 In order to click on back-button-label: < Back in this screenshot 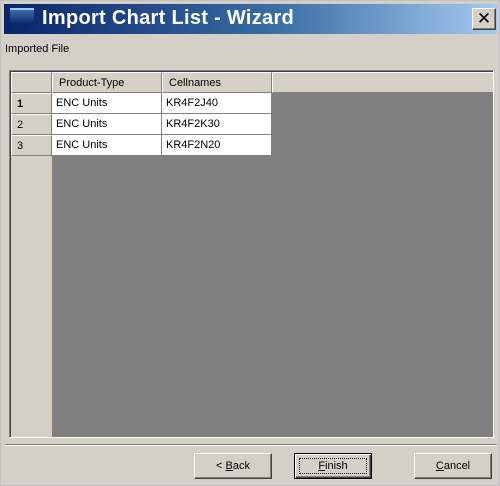, I will do `click(233, 466)`.